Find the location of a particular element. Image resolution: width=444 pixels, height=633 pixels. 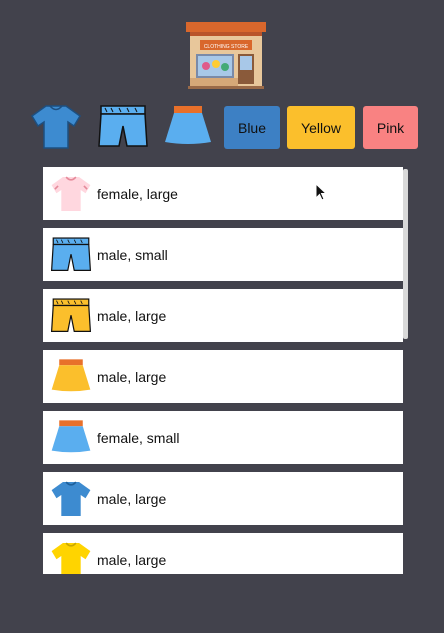

shorts-filter-button is located at coordinates (123, 127).